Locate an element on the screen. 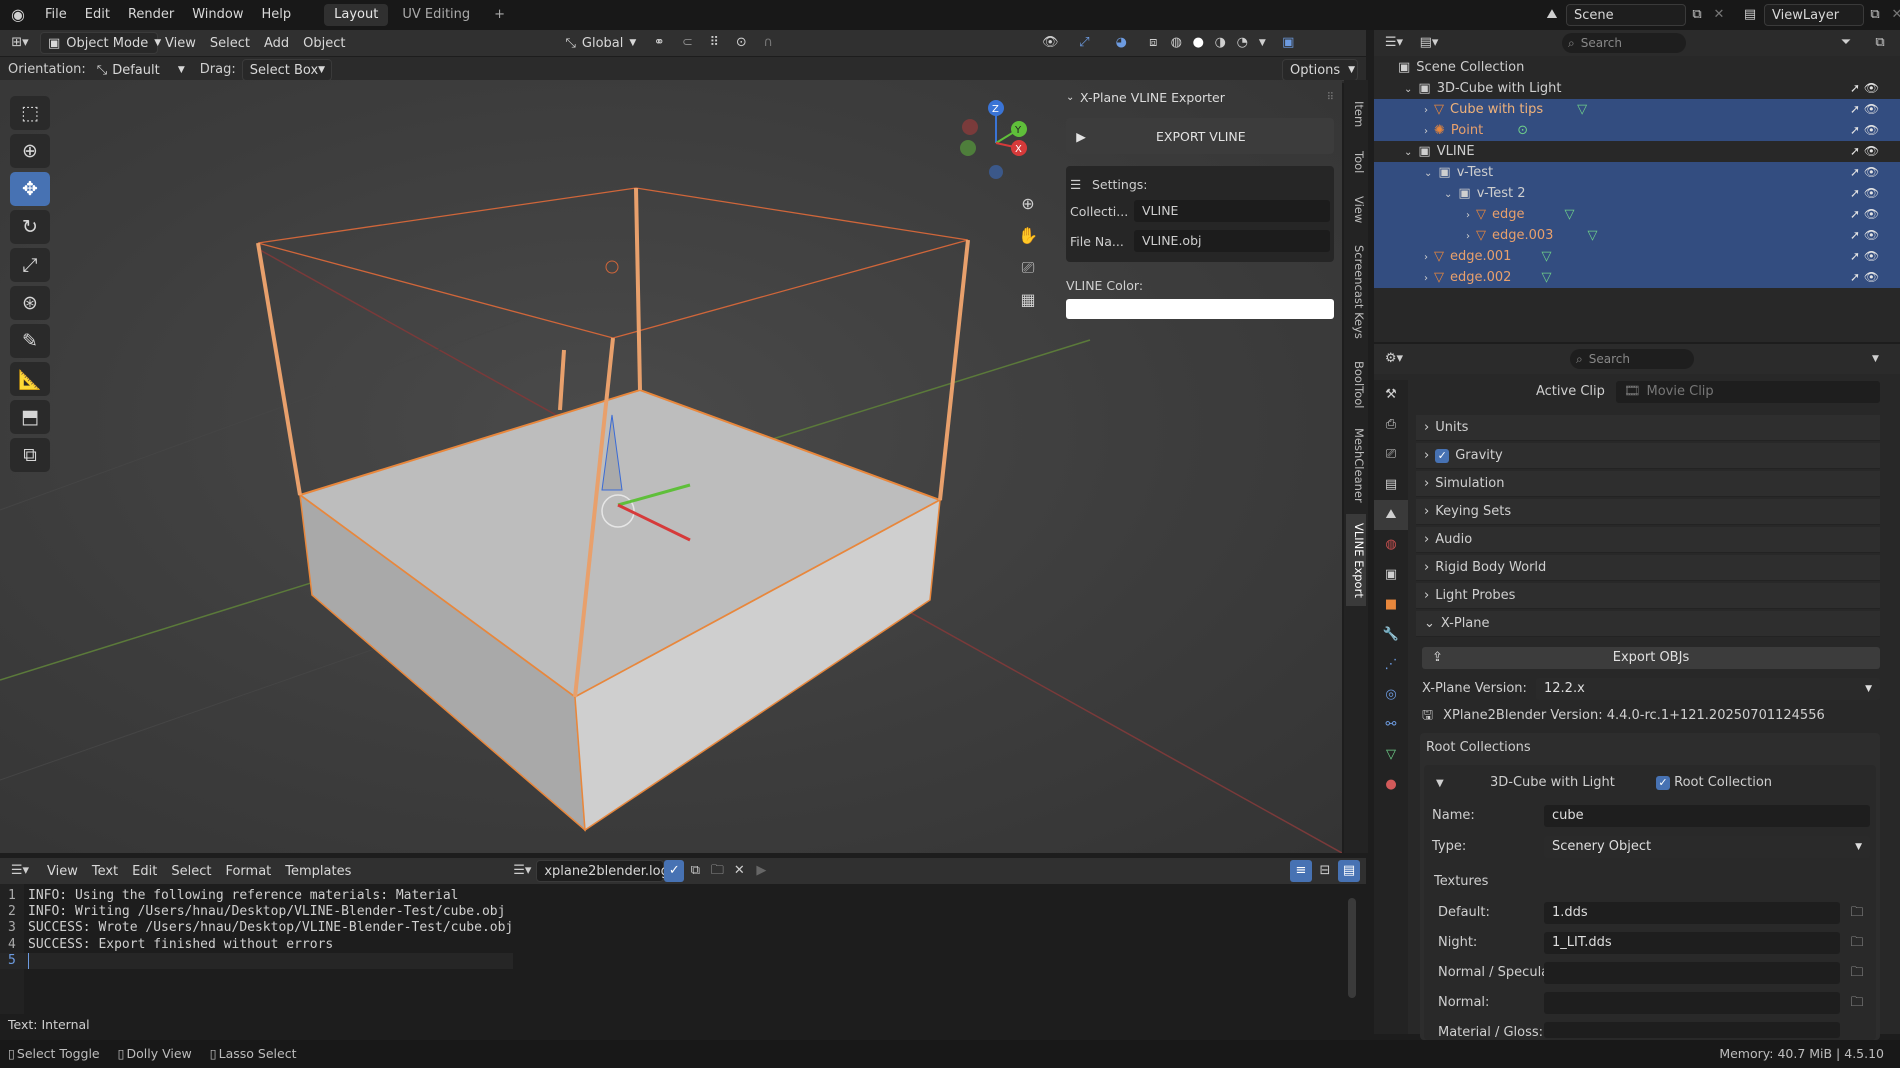 This screenshot has height=1068, width=1900. sidebar-toggle-icon: ▣ is located at coordinates (1288, 43).